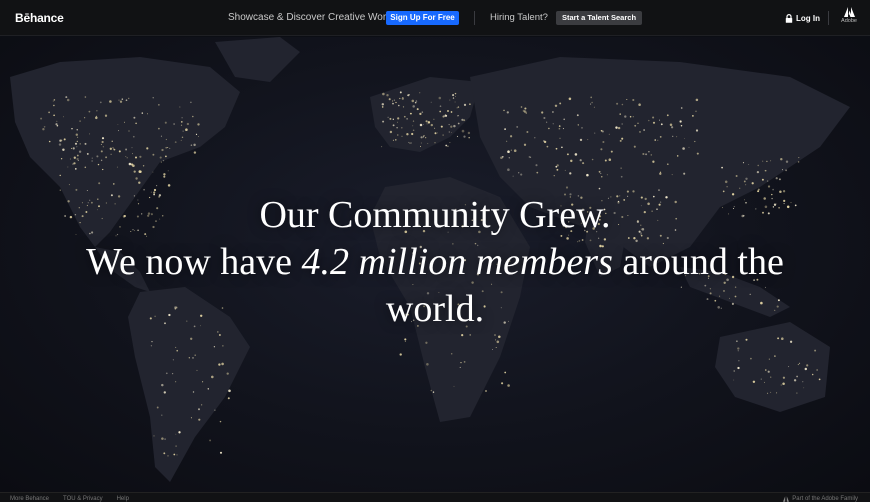  What do you see at coordinates (39, 18) in the screenshot?
I see `behance-logo: Bēhance` at bounding box center [39, 18].